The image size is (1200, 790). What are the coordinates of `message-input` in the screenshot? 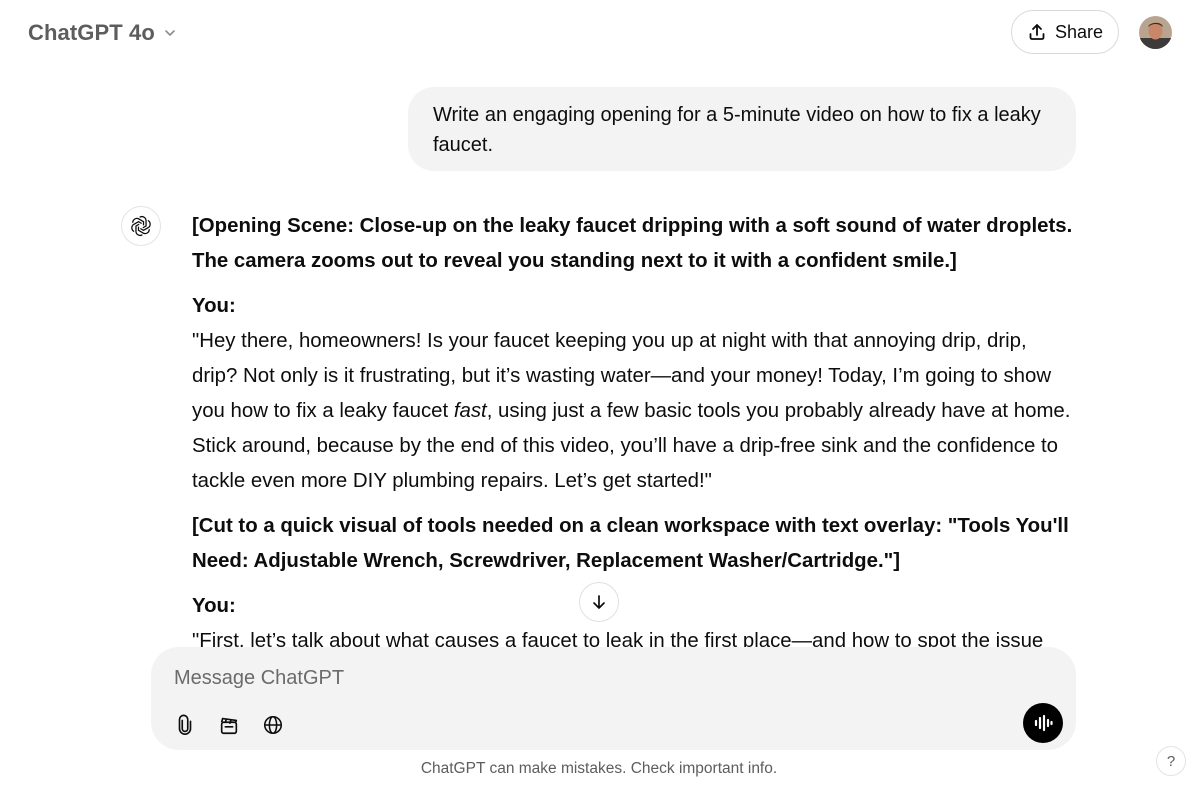 It's located at (574, 678).